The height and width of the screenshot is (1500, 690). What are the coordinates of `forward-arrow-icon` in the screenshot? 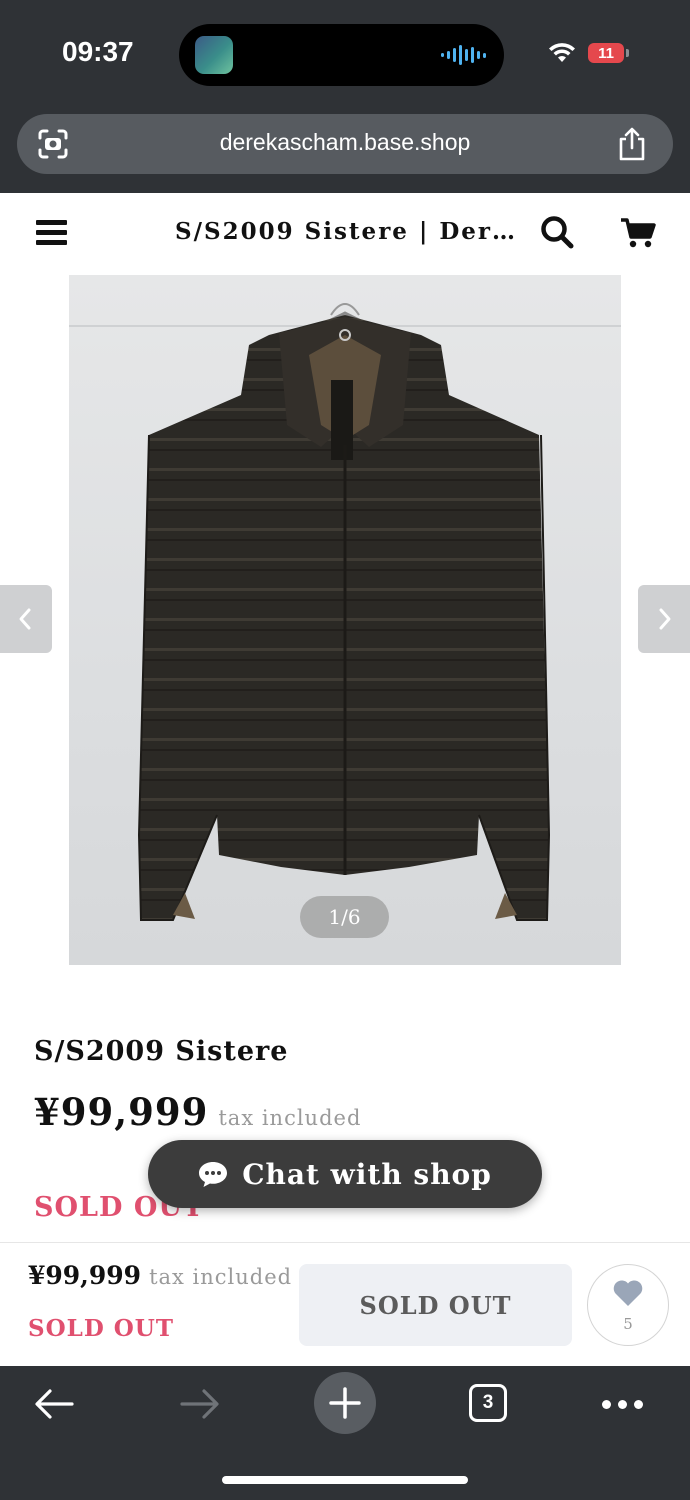 It's located at (200, 1404).